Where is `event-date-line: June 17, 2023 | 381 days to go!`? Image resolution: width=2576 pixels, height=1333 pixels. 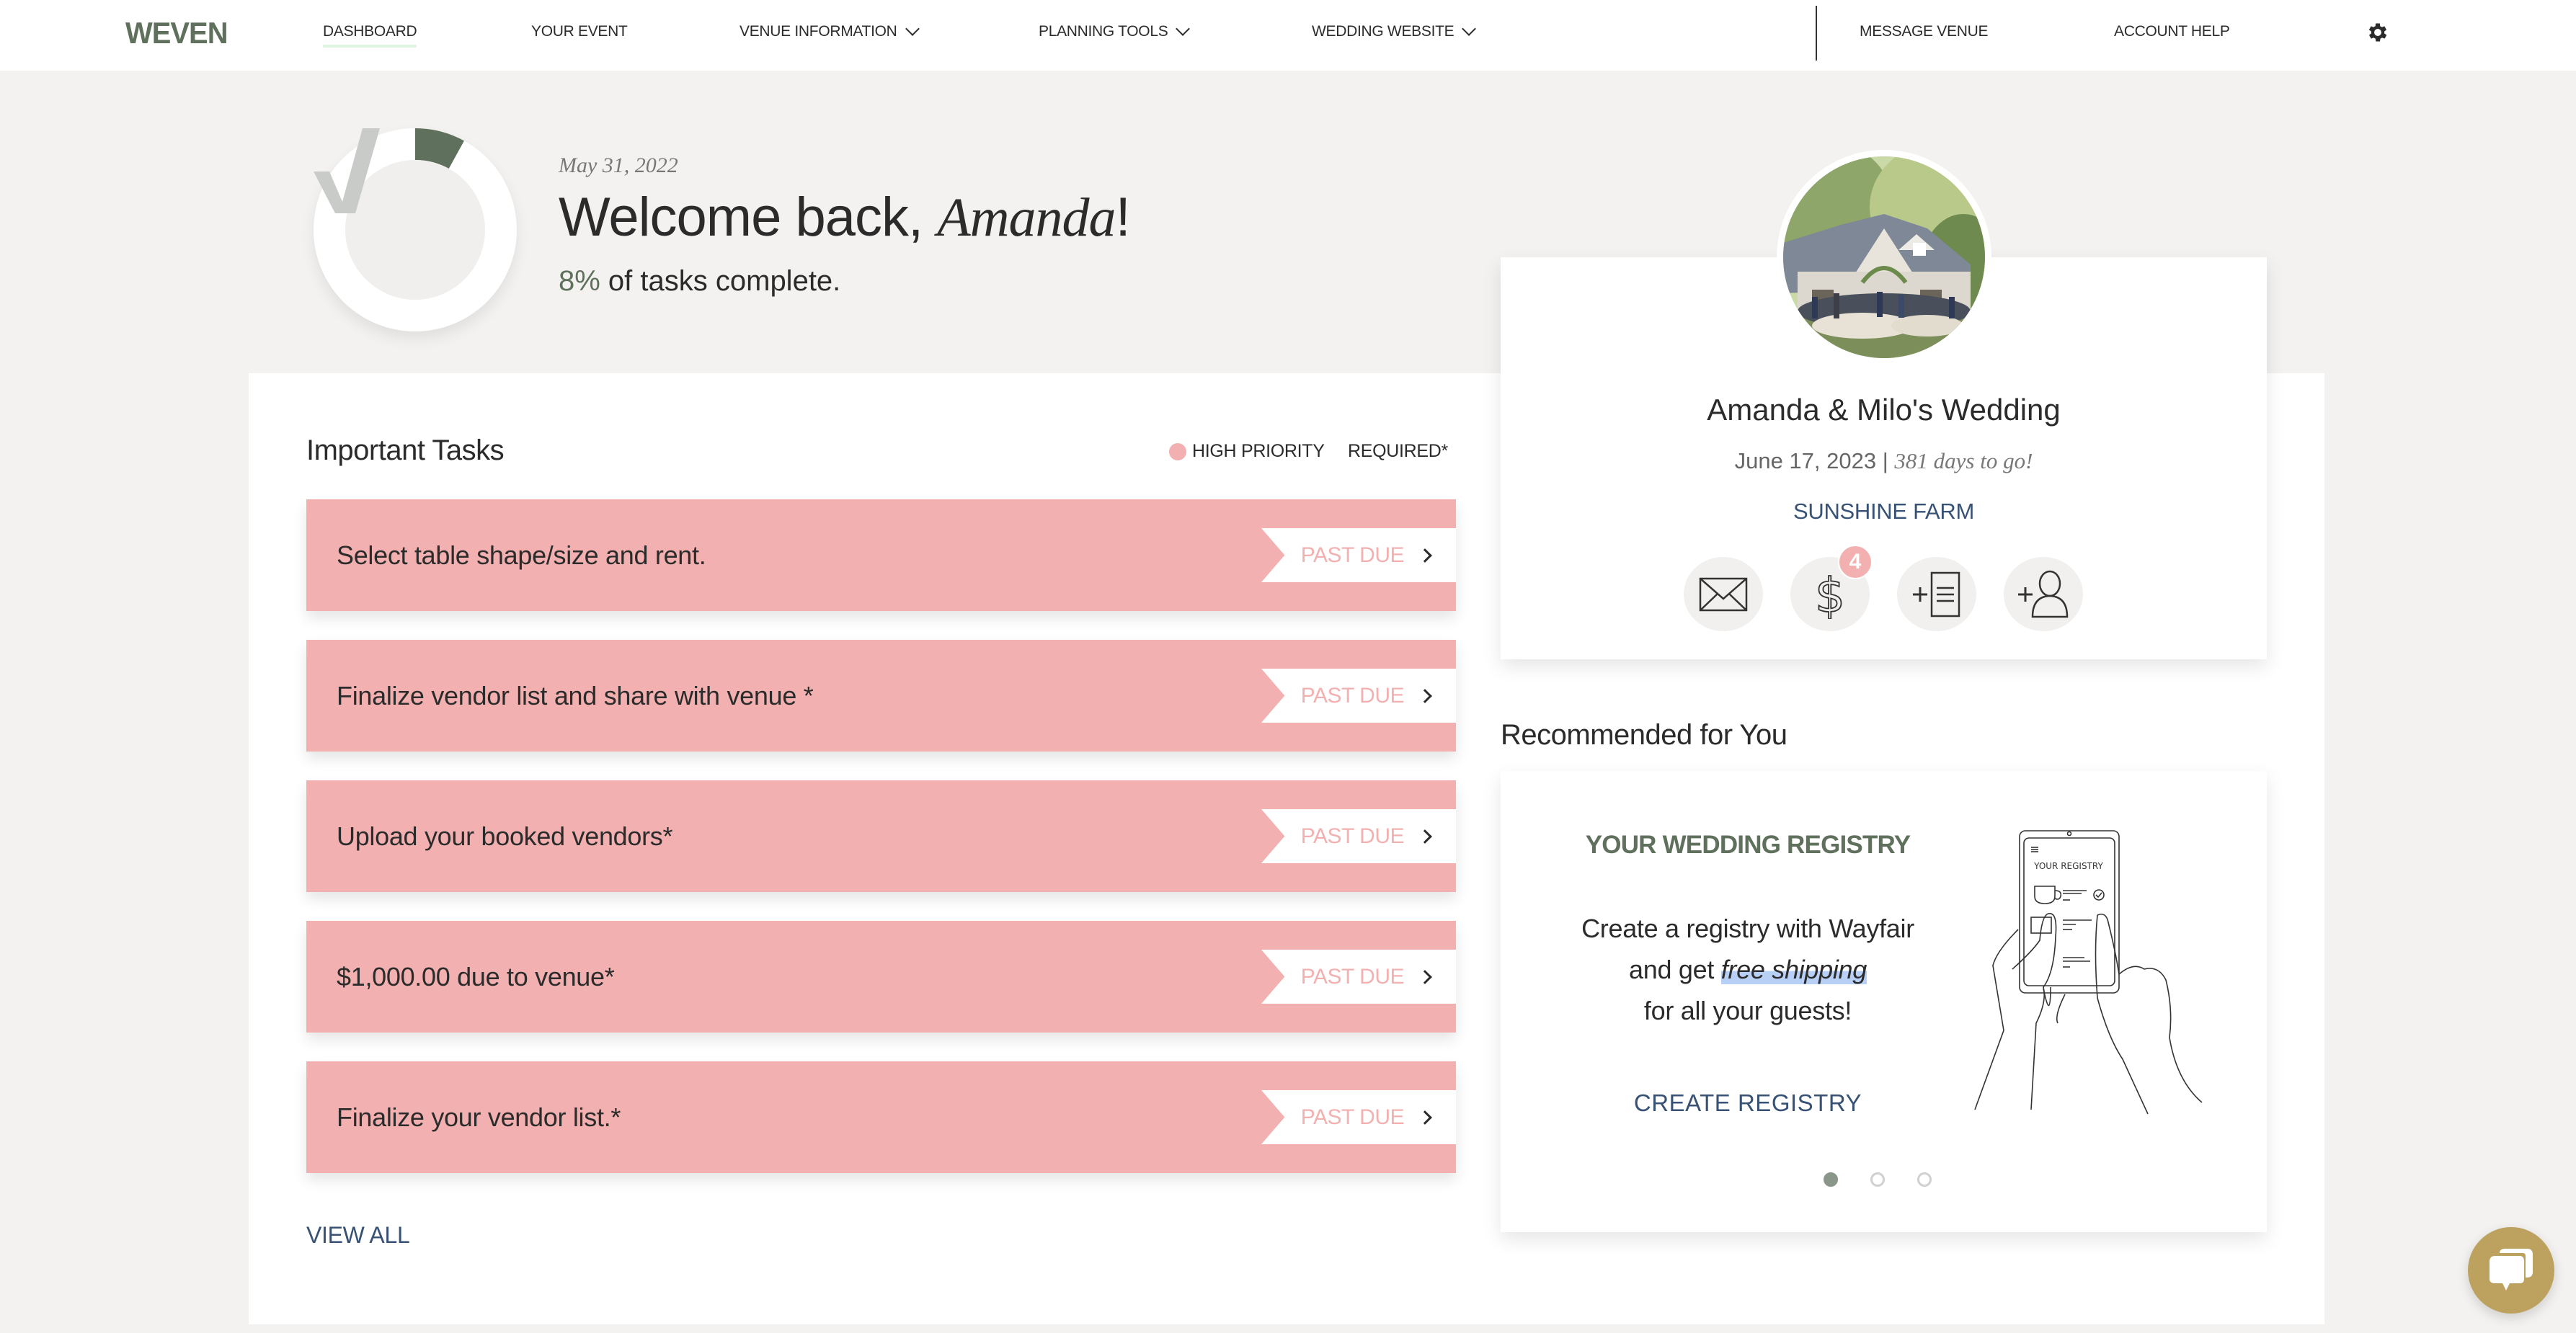 event-date-line: June 17, 2023 | 381 days to go! is located at coordinates (1884, 461).